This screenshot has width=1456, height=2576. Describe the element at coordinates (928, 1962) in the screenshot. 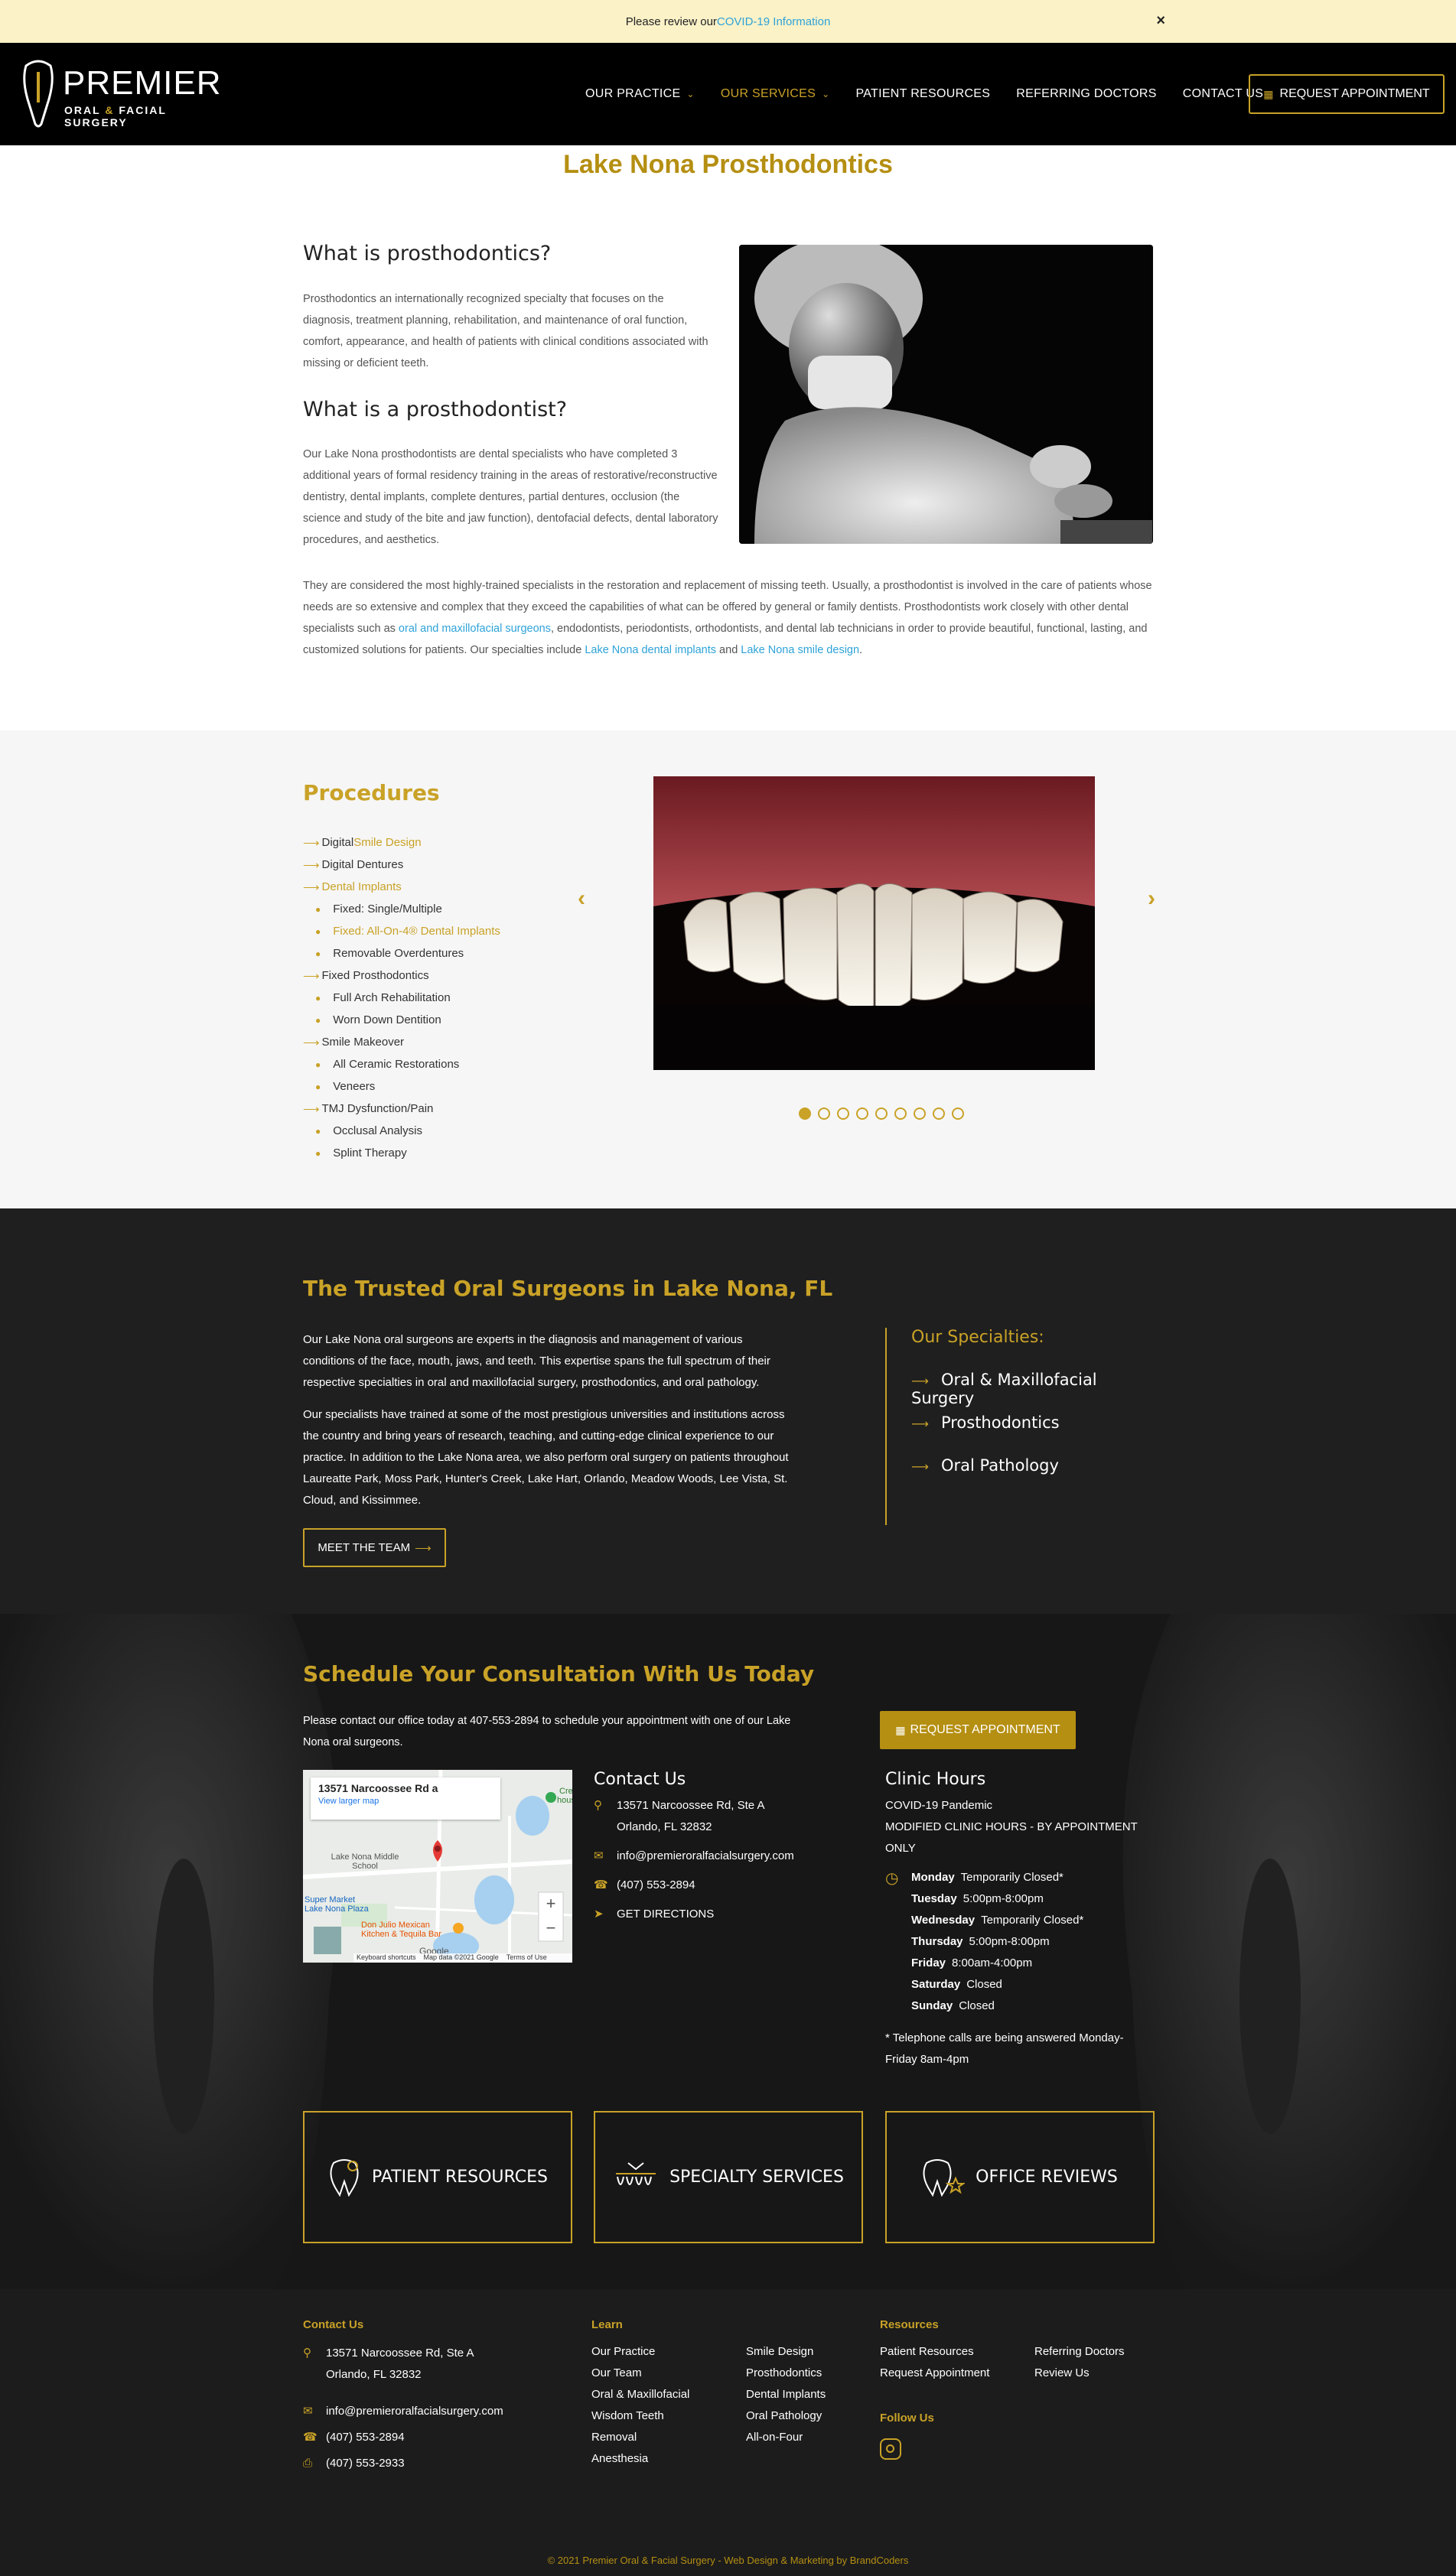

I see `hours-day: Friday` at that location.